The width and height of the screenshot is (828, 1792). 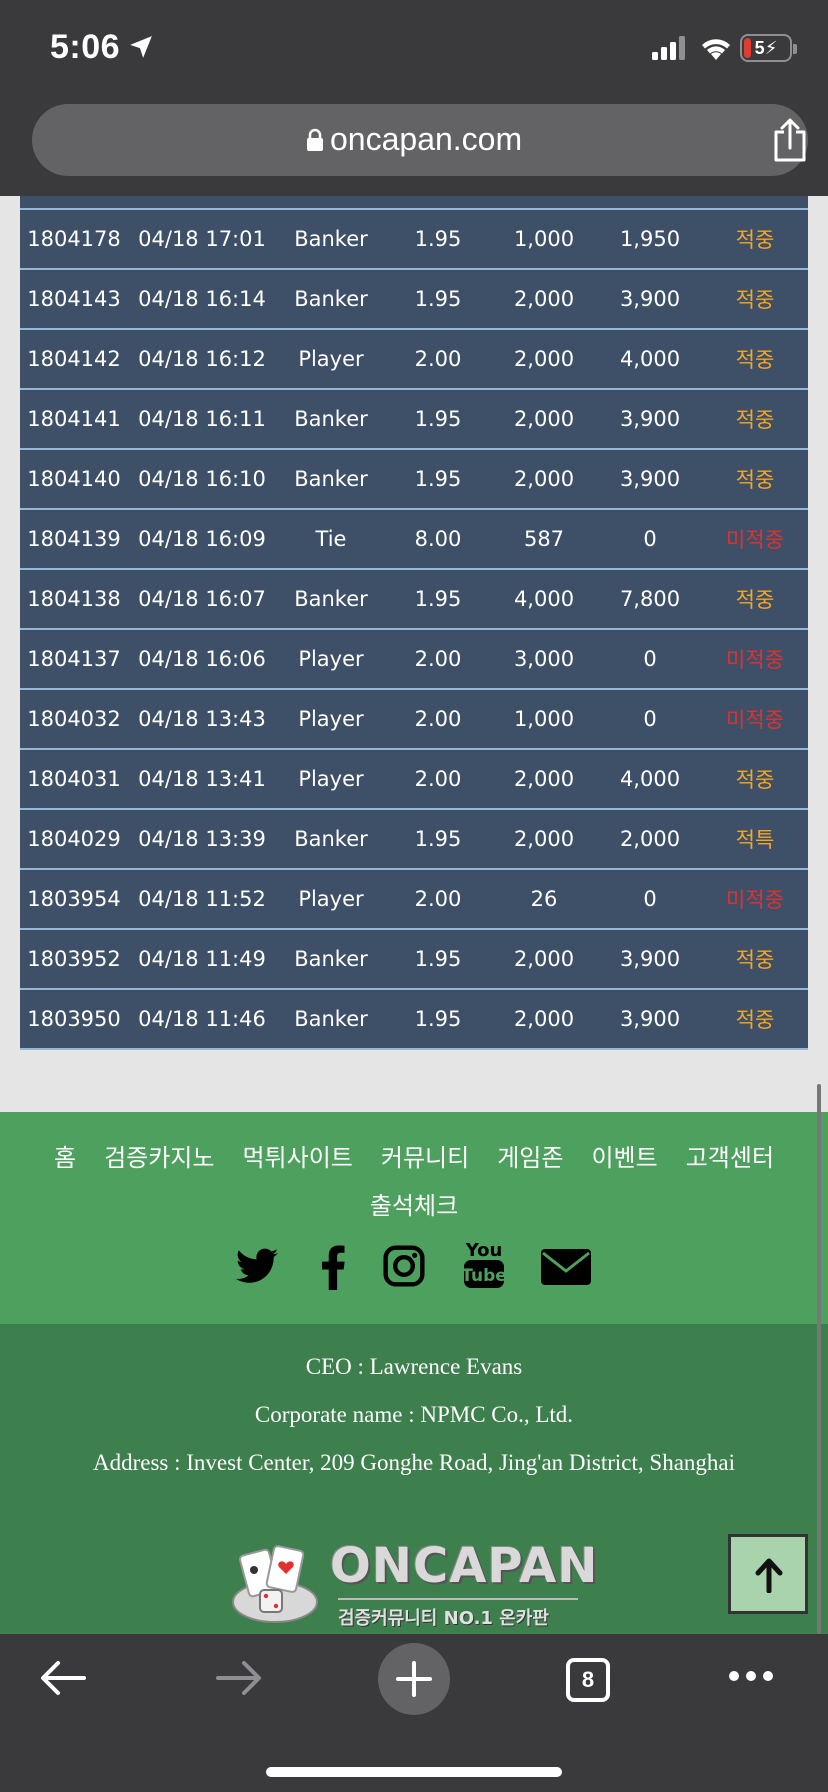 I want to click on table-row: 1804143 04/18 16:14 Banker 1.95 2,000 3,900 적중, so click(x=414, y=300).